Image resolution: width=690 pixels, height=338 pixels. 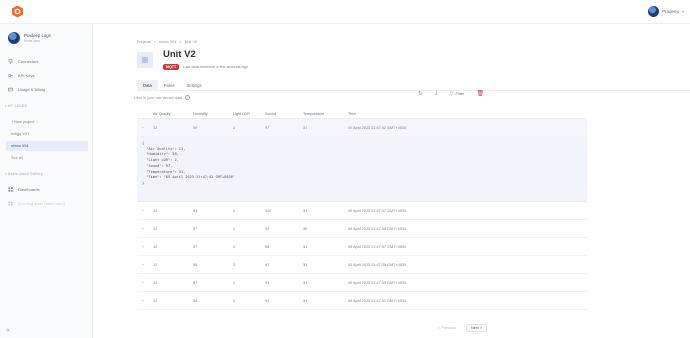 What do you see at coordinates (37, 35) in the screenshot?
I see `profile-name: Pradeep Logs` at bounding box center [37, 35].